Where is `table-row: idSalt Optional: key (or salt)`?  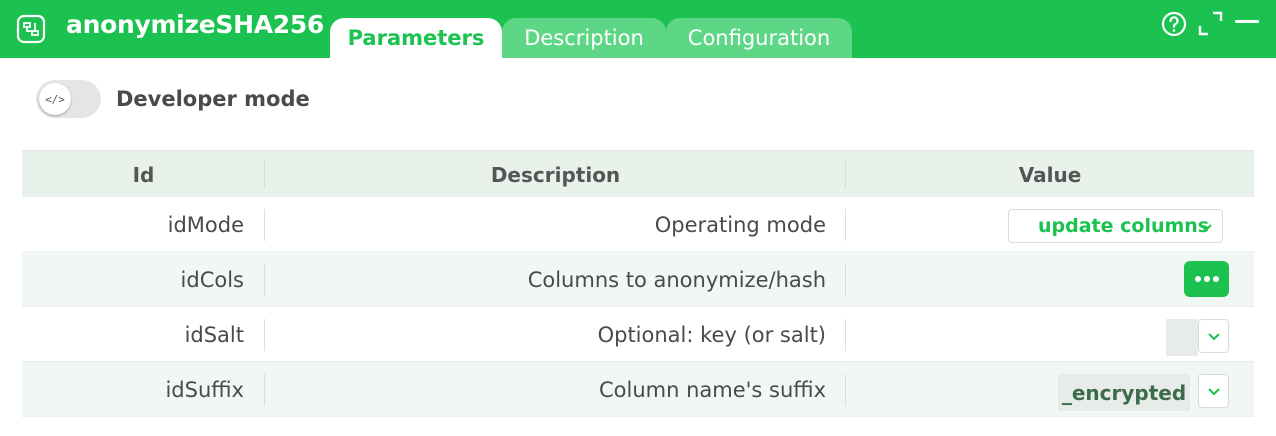
table-row: idSalt Optional: key (or salt) is located at coordinates (638, 334).